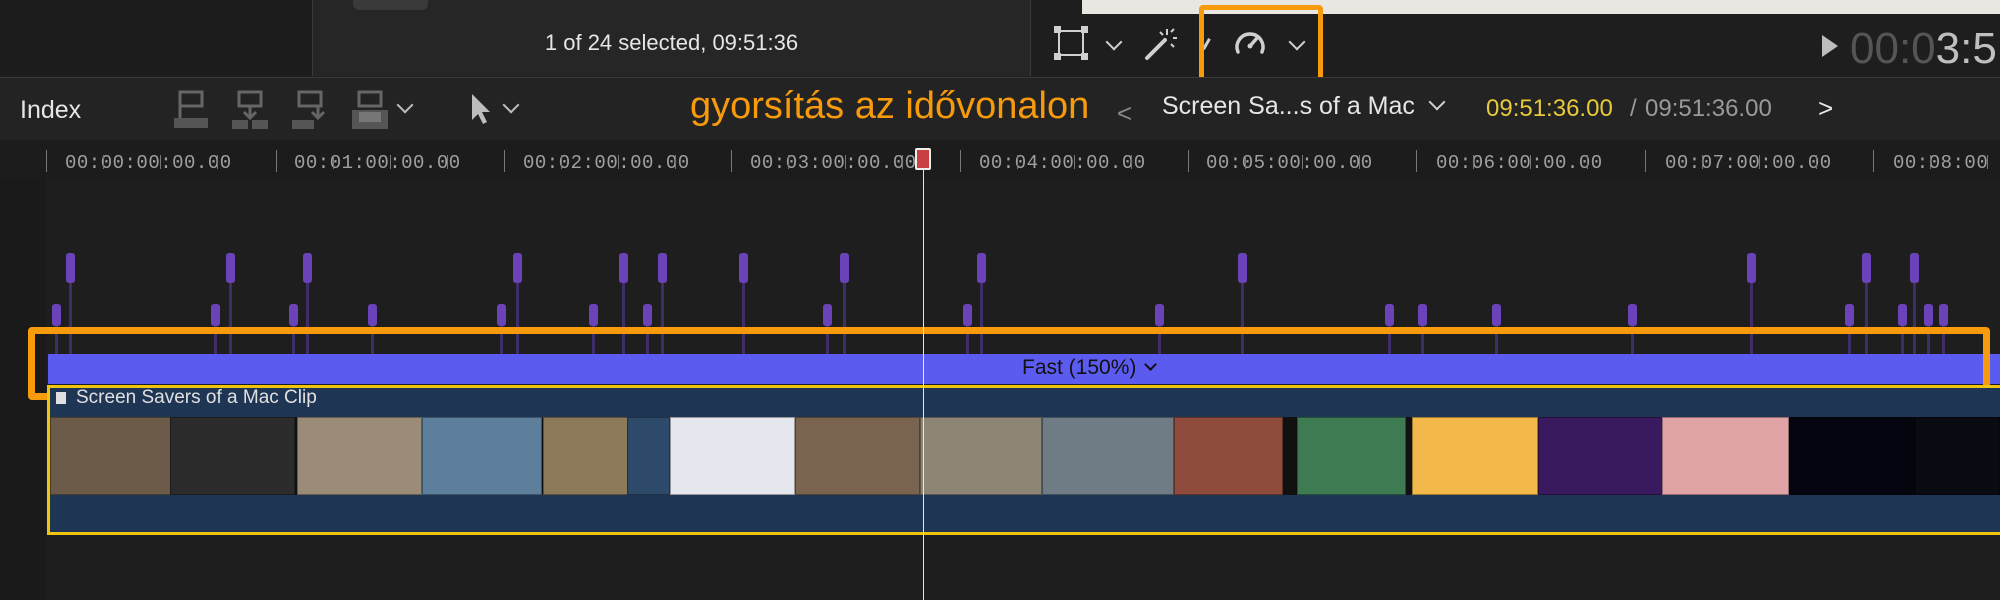 The height and width of the screenshot is (600, 2000). What do you see at coordinates (310, 111) in the screenshot?
I see `append-clip-icon` at bounding box center [310, 111].